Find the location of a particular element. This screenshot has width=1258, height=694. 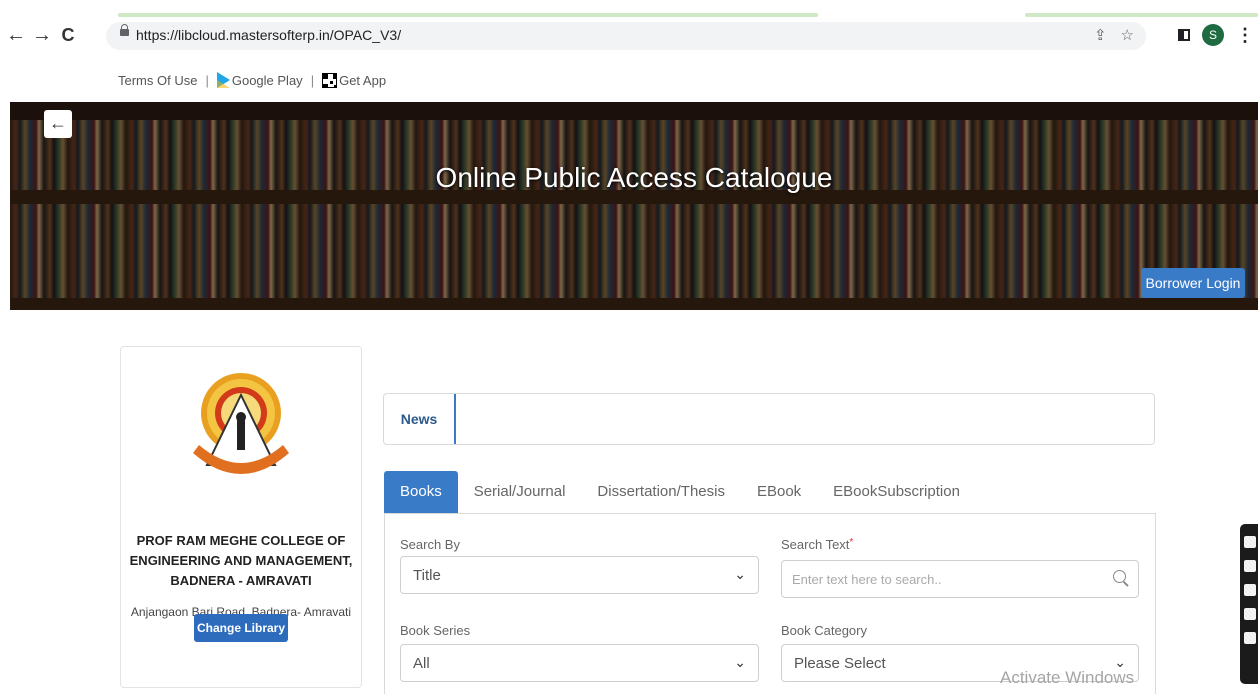

lock-icon is located at coordinates (124, 30).